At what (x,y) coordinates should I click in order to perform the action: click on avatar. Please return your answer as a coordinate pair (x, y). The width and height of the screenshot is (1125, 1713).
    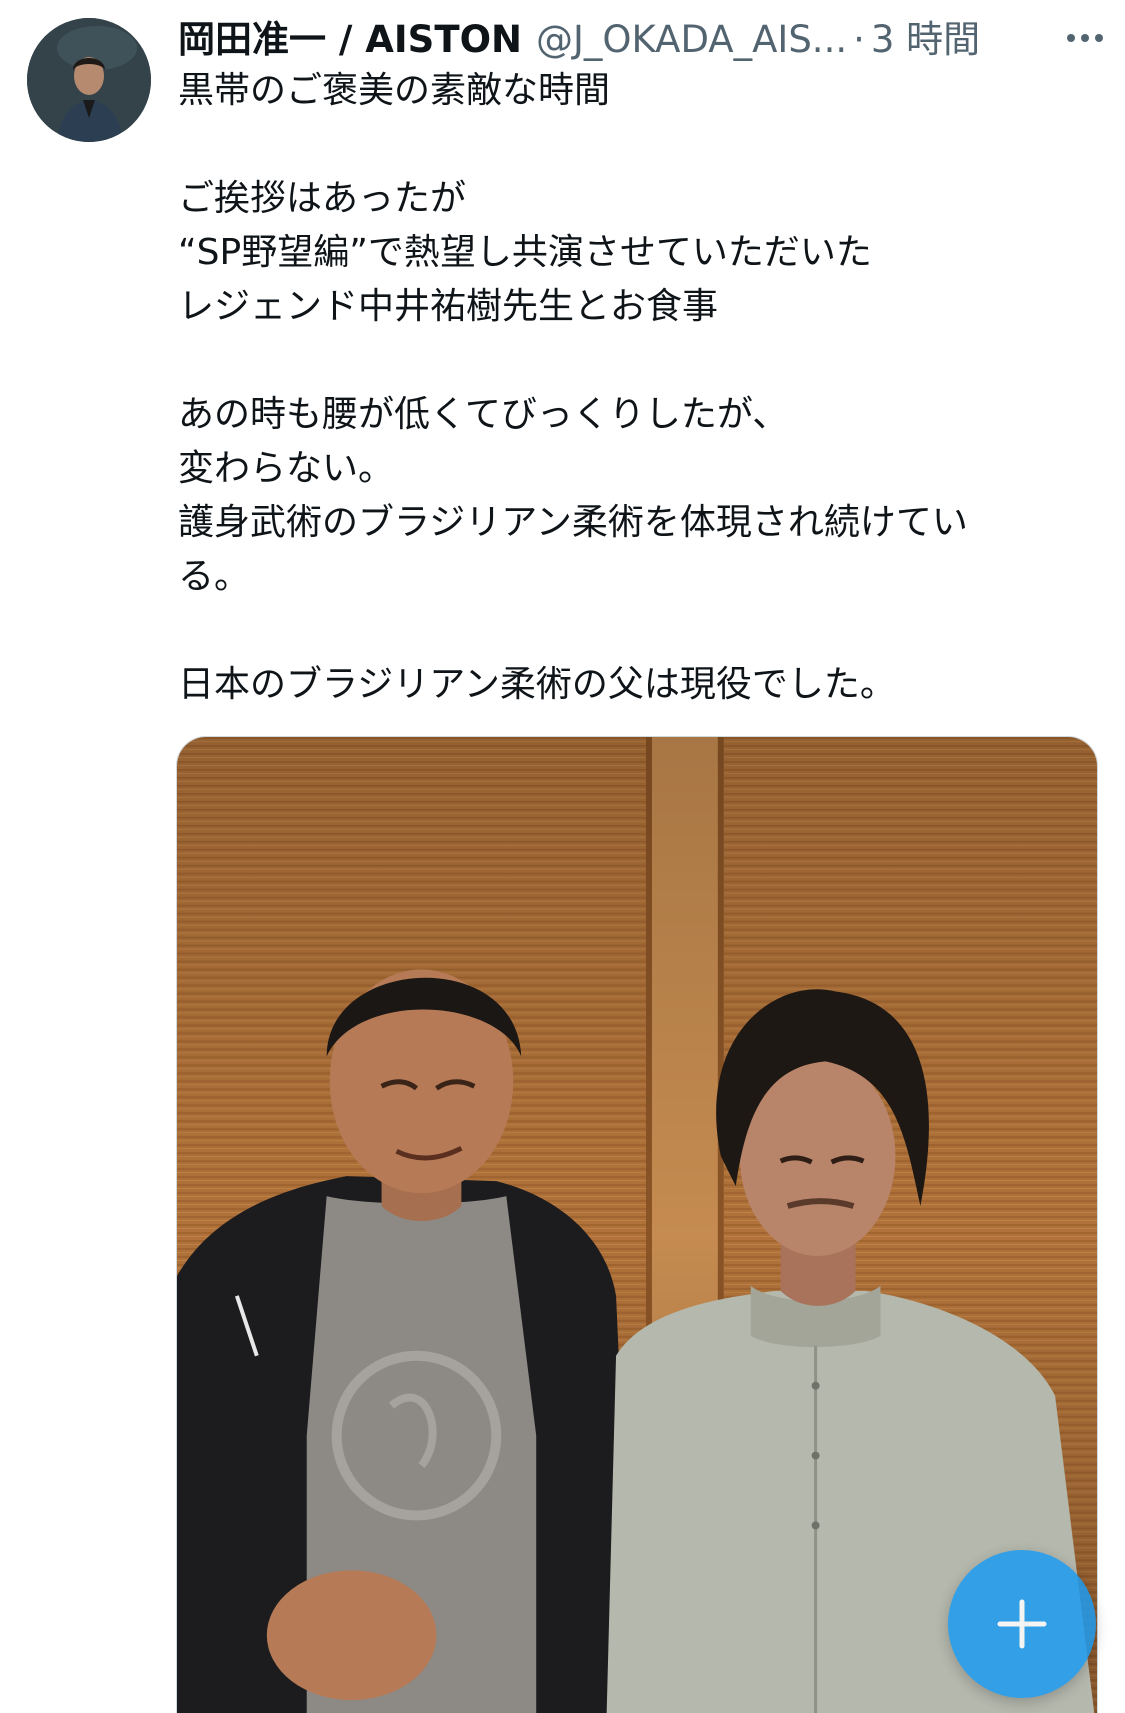
    Looking at the image, I should click on (89, 80).